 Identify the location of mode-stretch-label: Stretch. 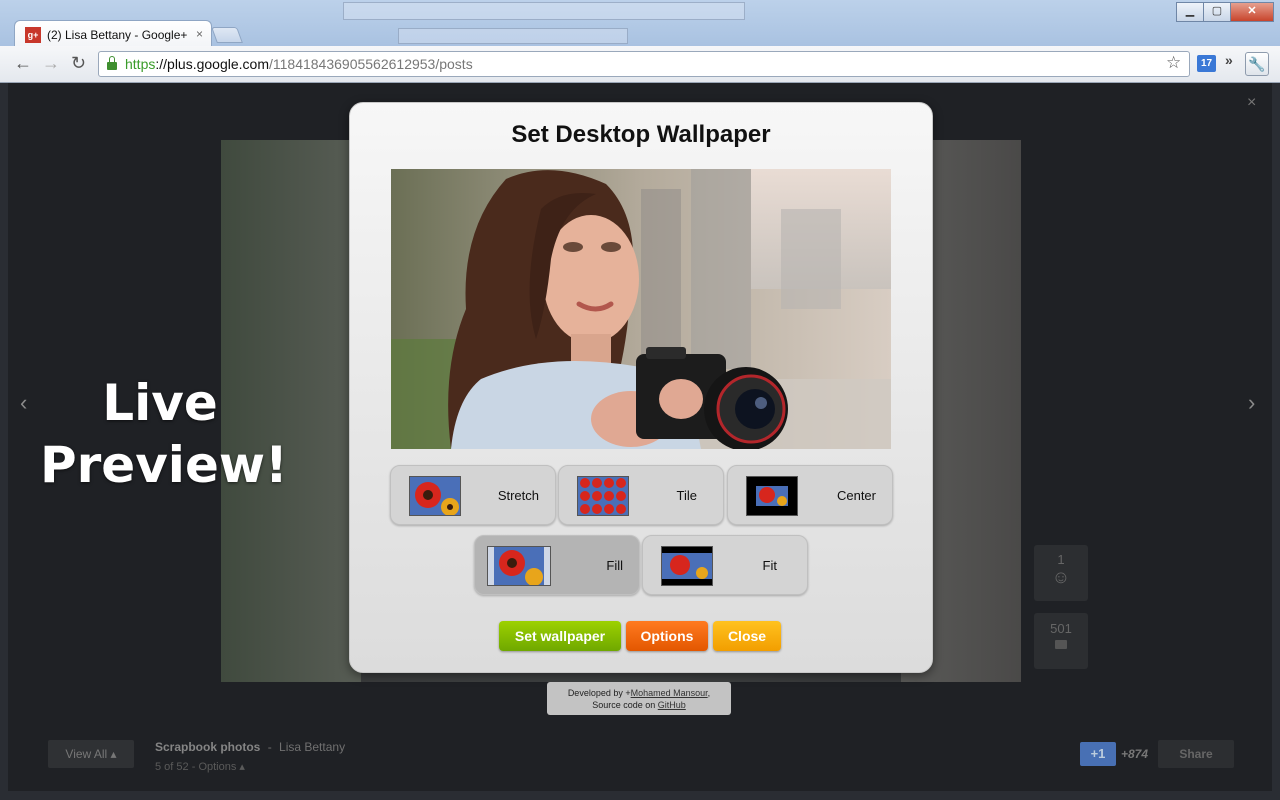
(518, 495).